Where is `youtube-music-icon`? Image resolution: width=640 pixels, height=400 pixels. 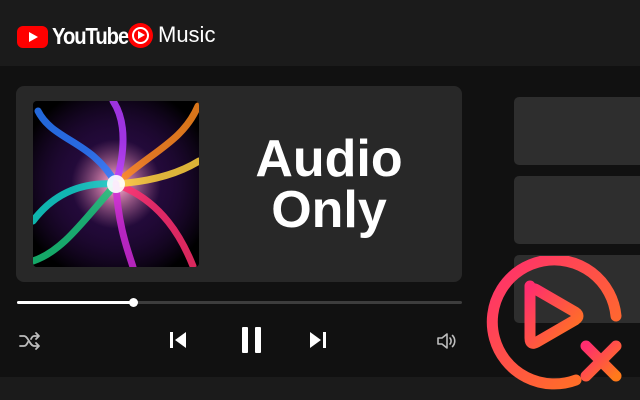 youtube-music-icon is located at coordinates (140, 35).